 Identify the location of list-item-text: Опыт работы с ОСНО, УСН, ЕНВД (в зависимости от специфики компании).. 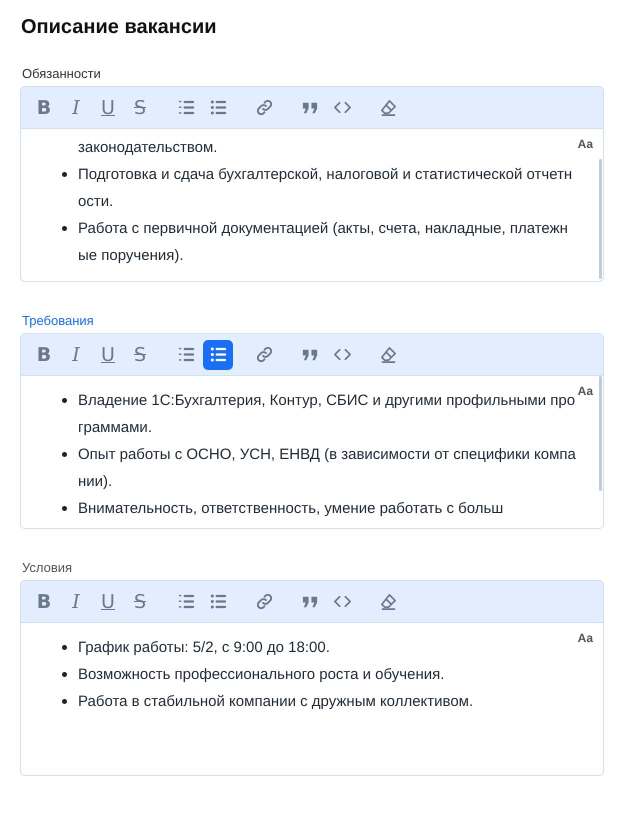
(327, 468).